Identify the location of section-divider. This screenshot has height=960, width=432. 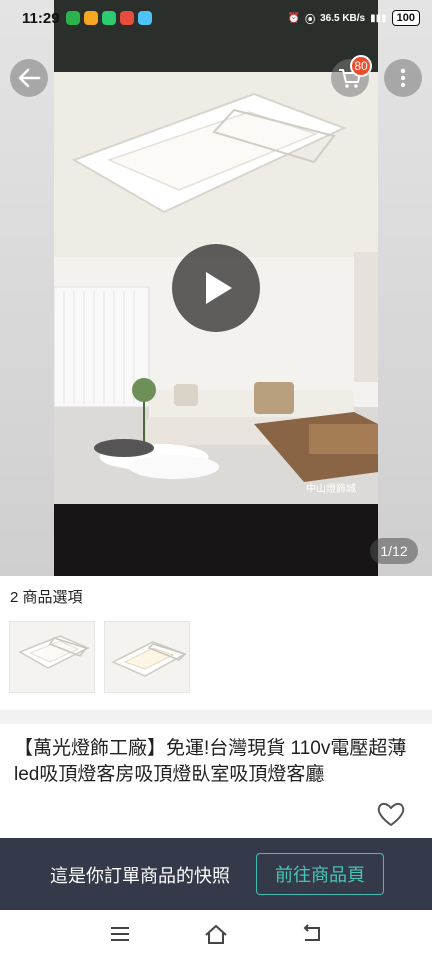
(216, 717).